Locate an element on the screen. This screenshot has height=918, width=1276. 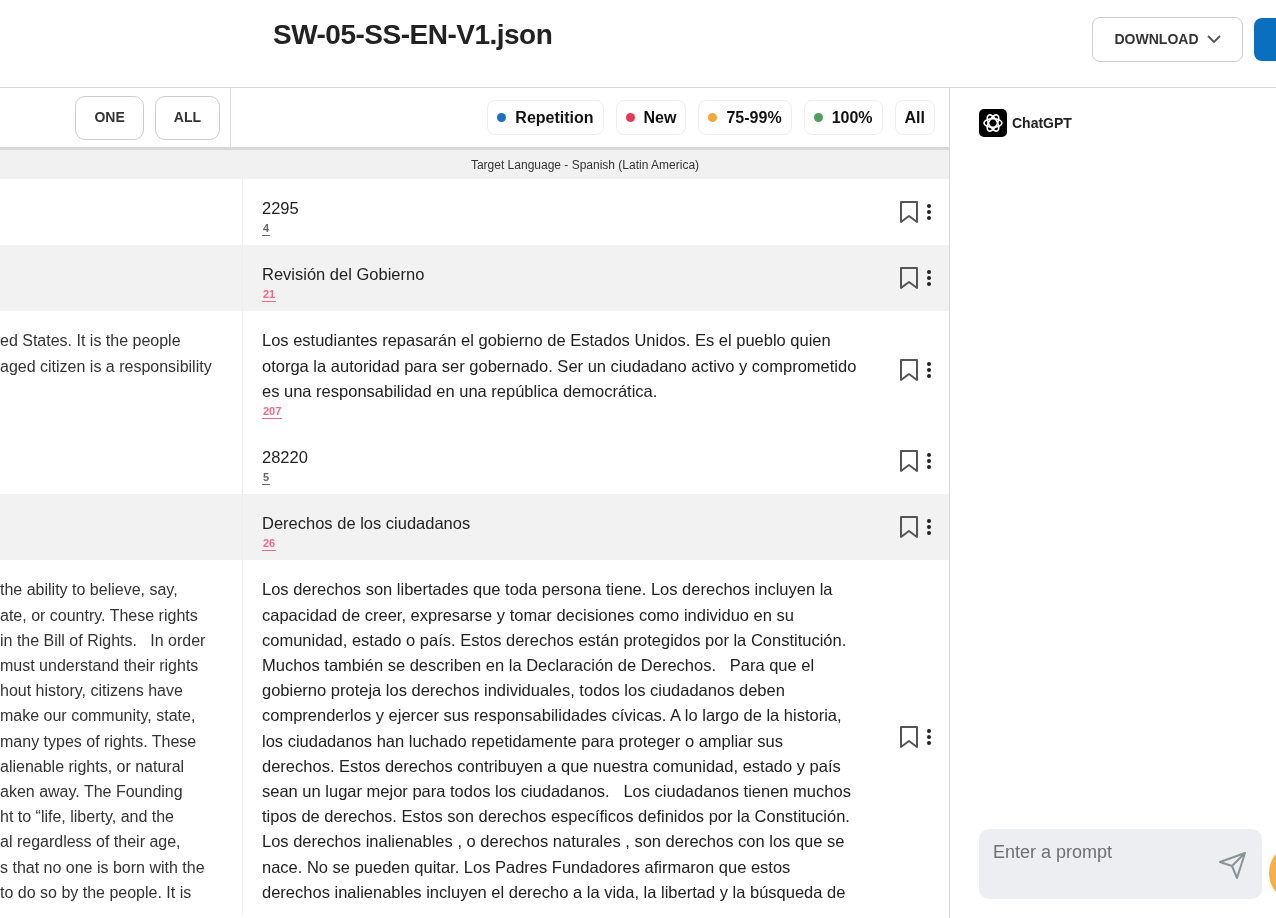
column-header: Target Language - Spanish (Latin America) is located at coordinates (585, 164).